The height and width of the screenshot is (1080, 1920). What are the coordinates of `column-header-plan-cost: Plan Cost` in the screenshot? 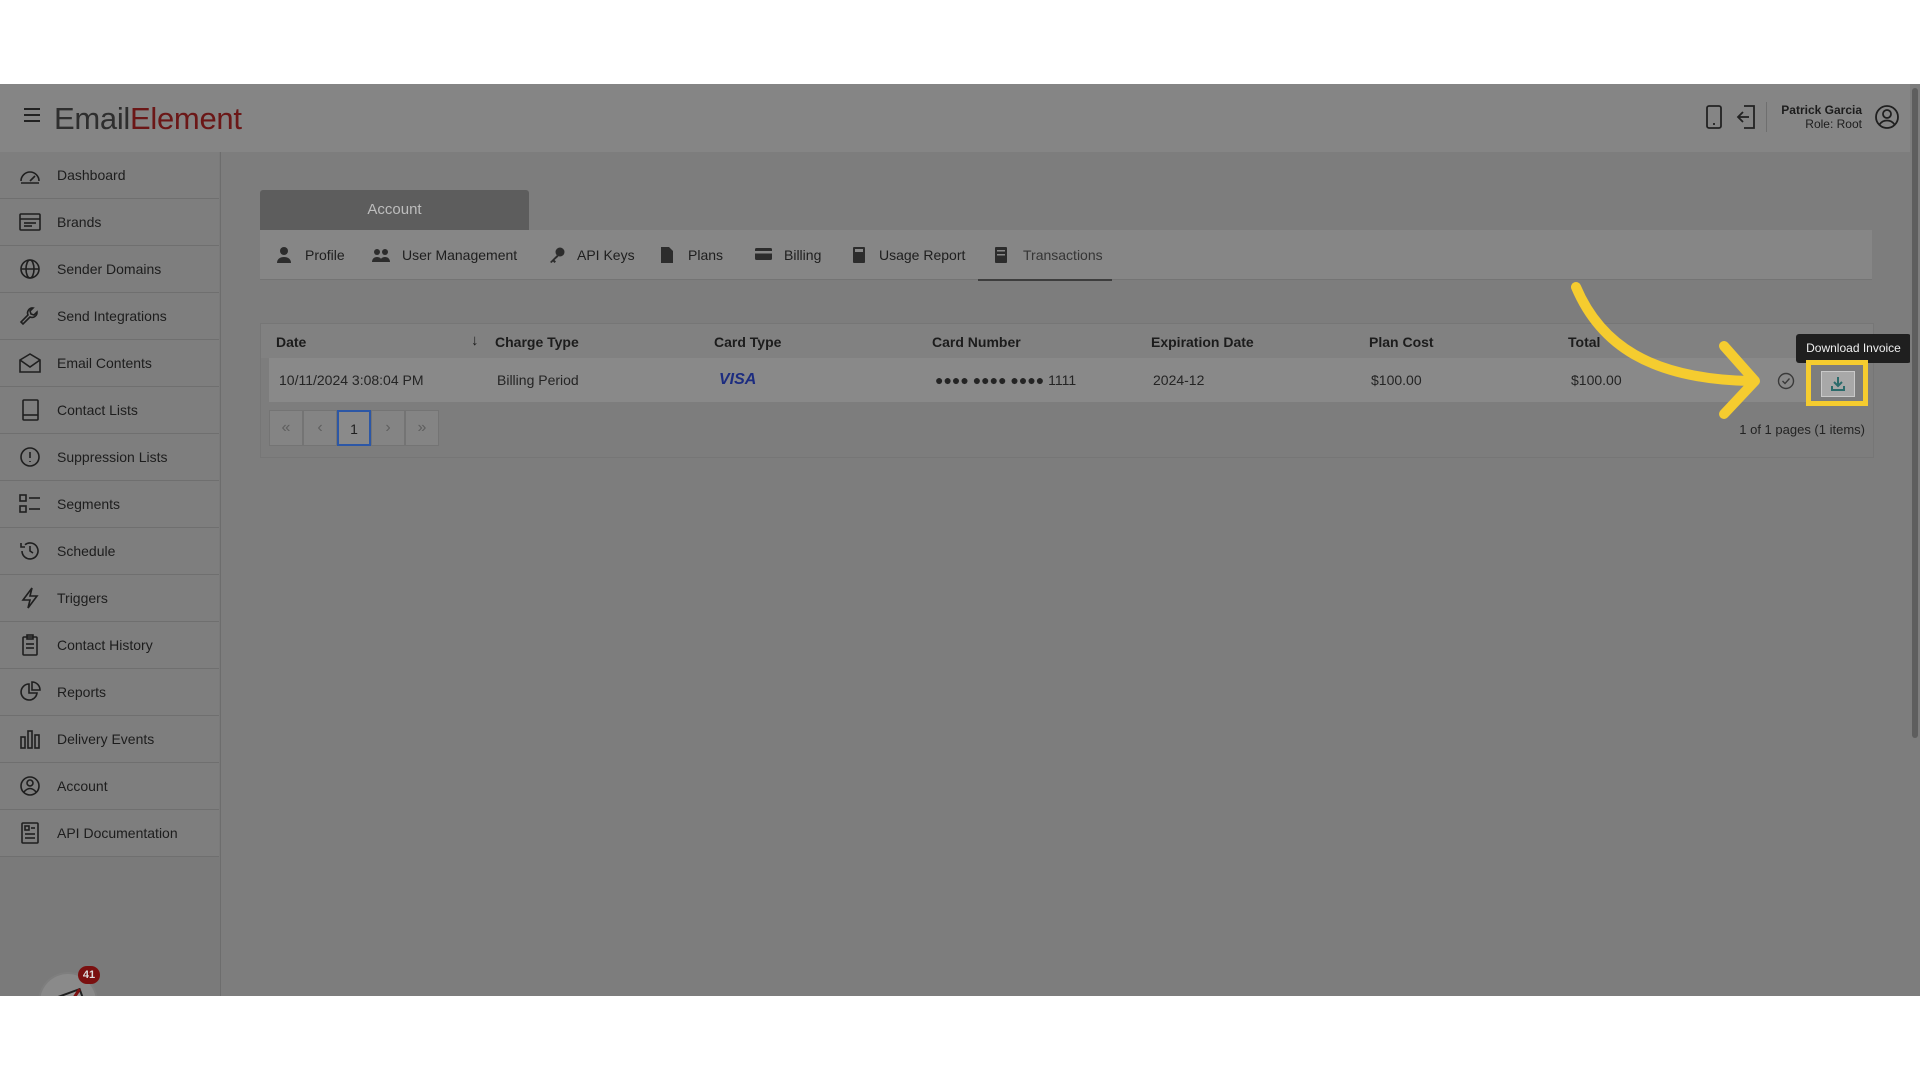 It's located at (1401, 342).